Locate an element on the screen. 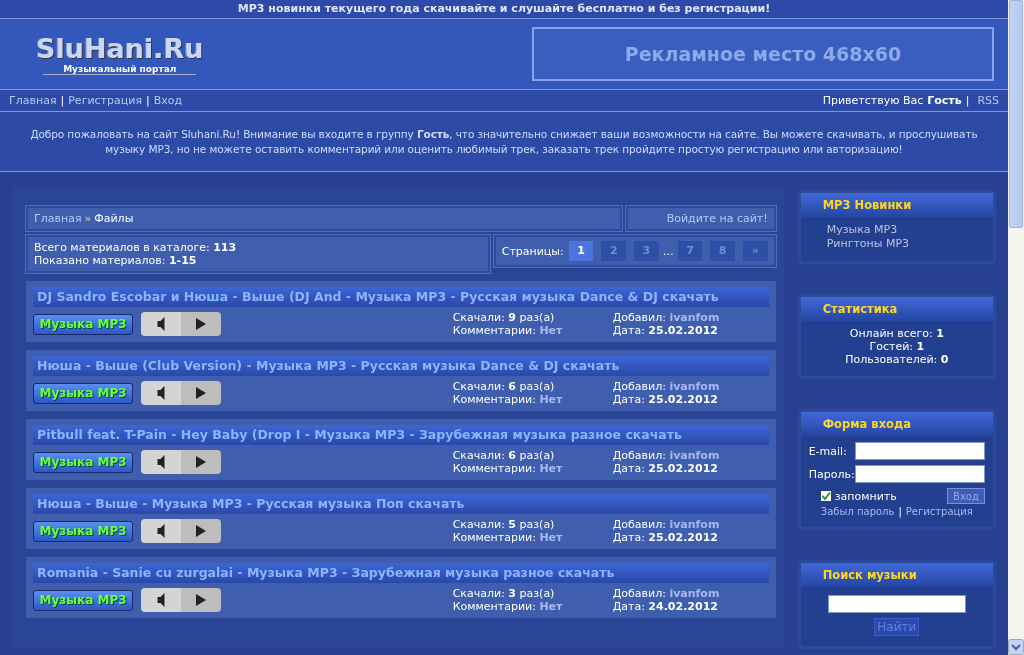  catalog-info-text: Показано материалов: 1-15 is located at coordinates (116, 260).